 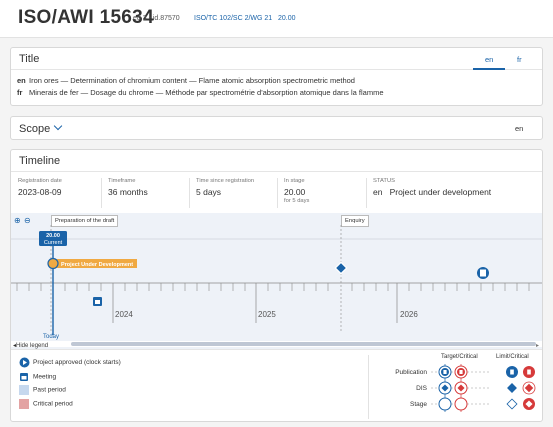 What do you see at coordinates (45, 377) in the screenshot?
I see `legend-label: Meeting` at bounding box center [45, 377].